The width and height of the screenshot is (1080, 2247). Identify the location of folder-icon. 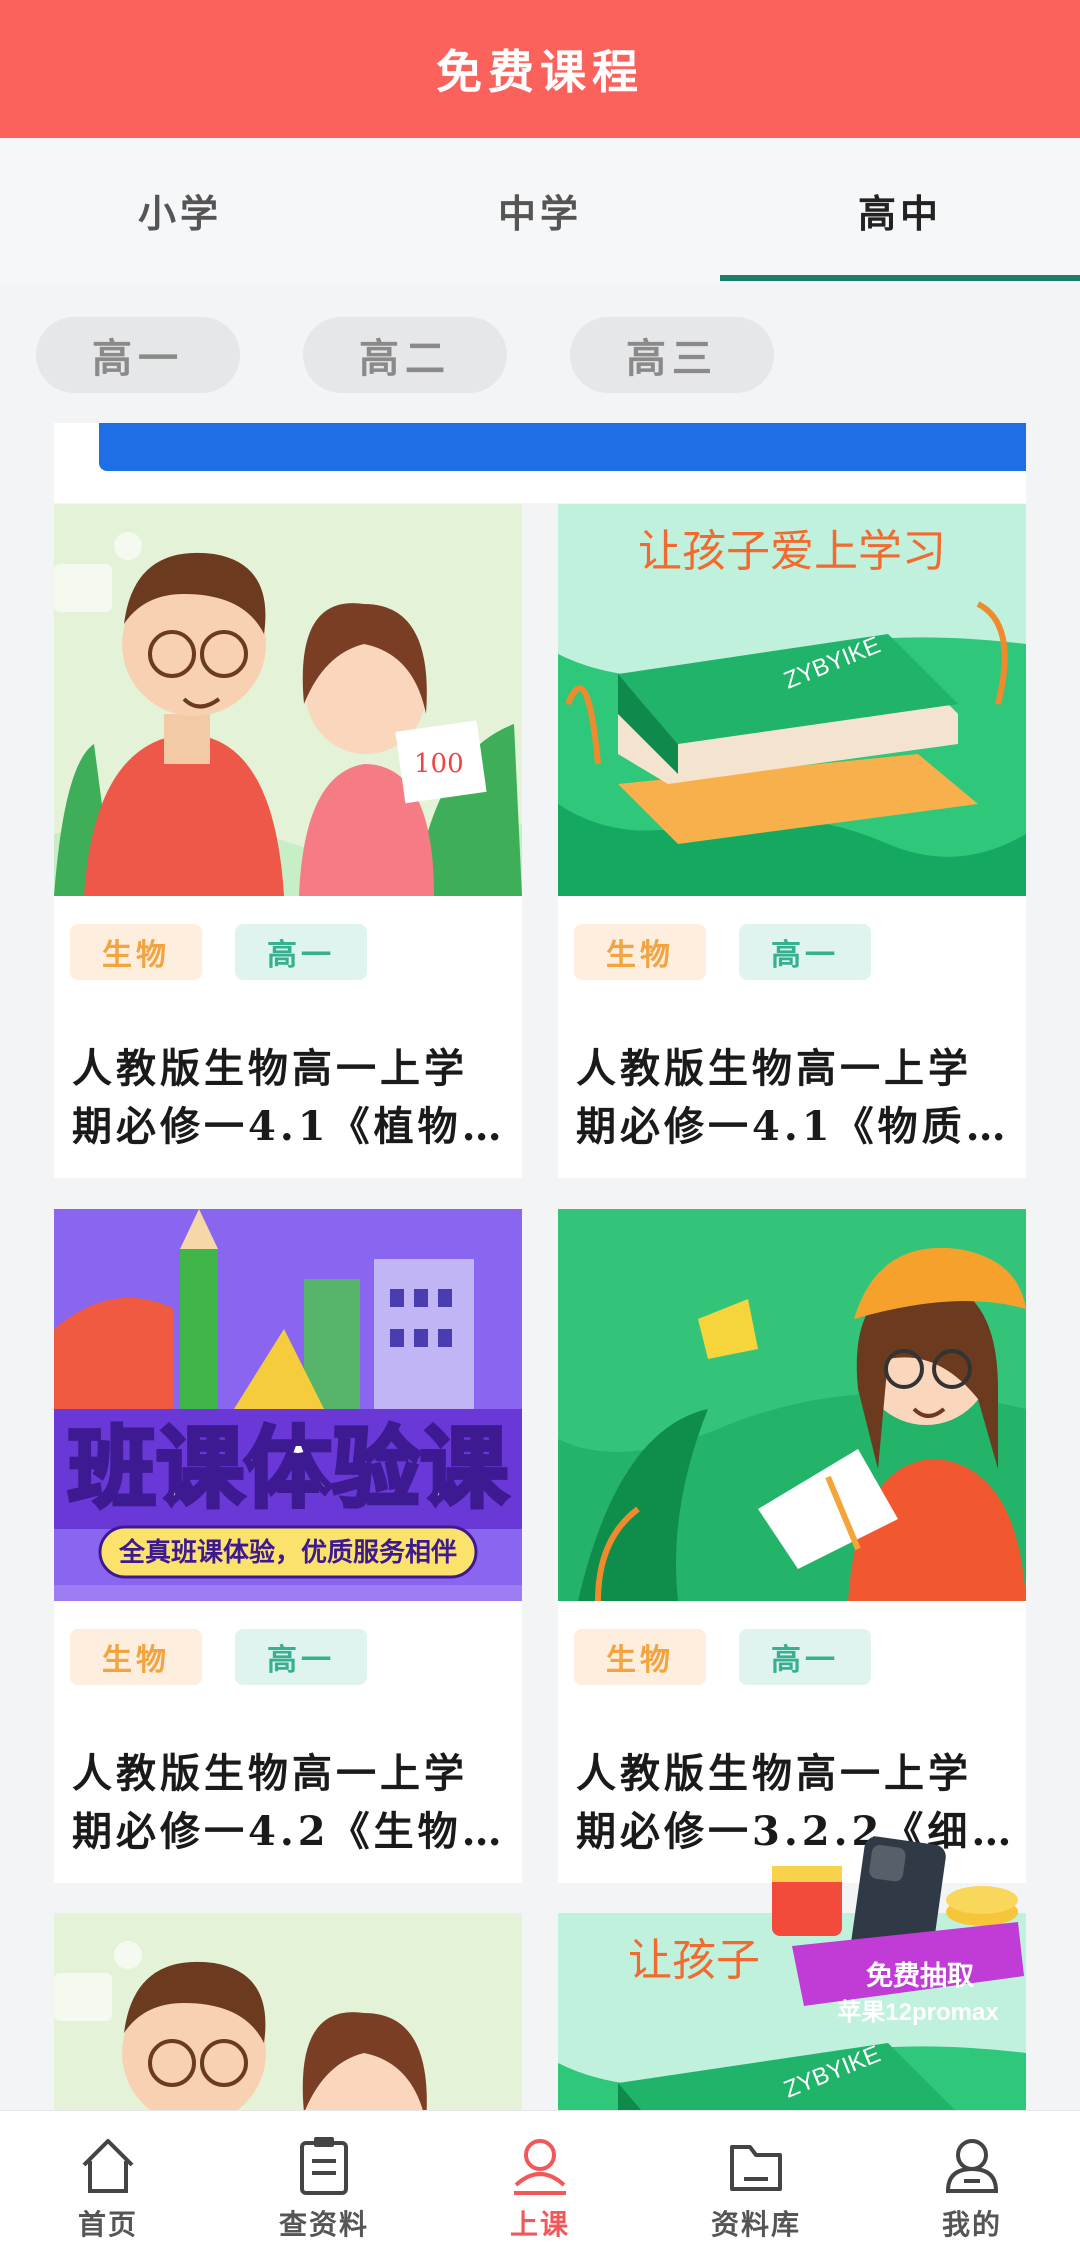
(756, 2168).